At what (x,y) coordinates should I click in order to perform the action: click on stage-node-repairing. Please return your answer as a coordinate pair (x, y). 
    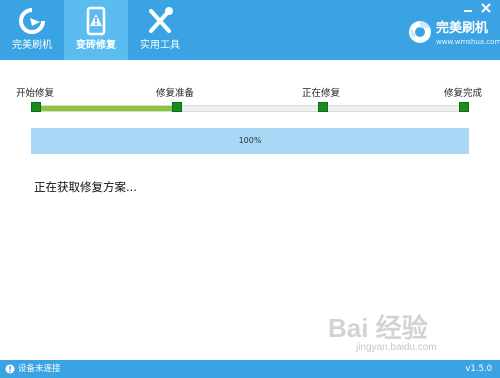
    Looking at the image, I should click on (323, 107).